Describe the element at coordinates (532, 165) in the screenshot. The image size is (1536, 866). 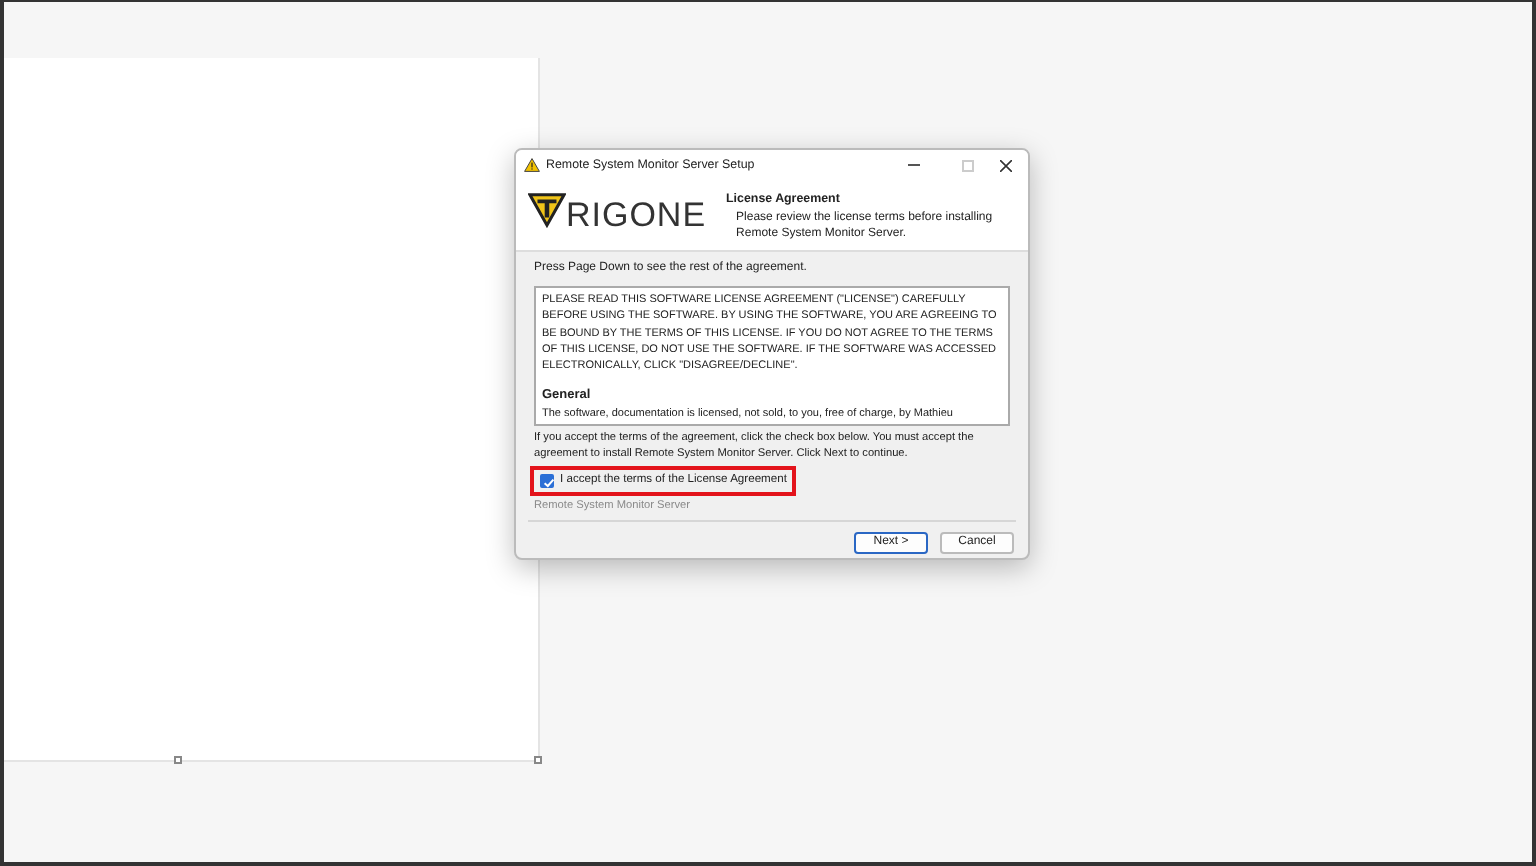
I see `warning-icon` at that location.